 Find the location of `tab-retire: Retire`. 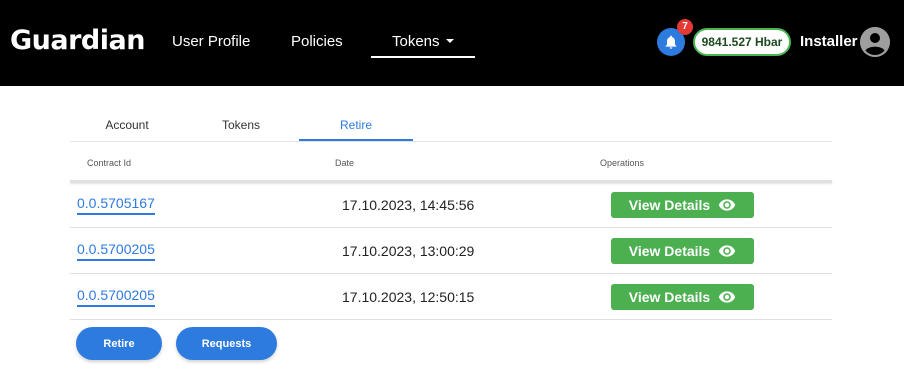

tab-retire: Retire is located at coordinates (356, 125).